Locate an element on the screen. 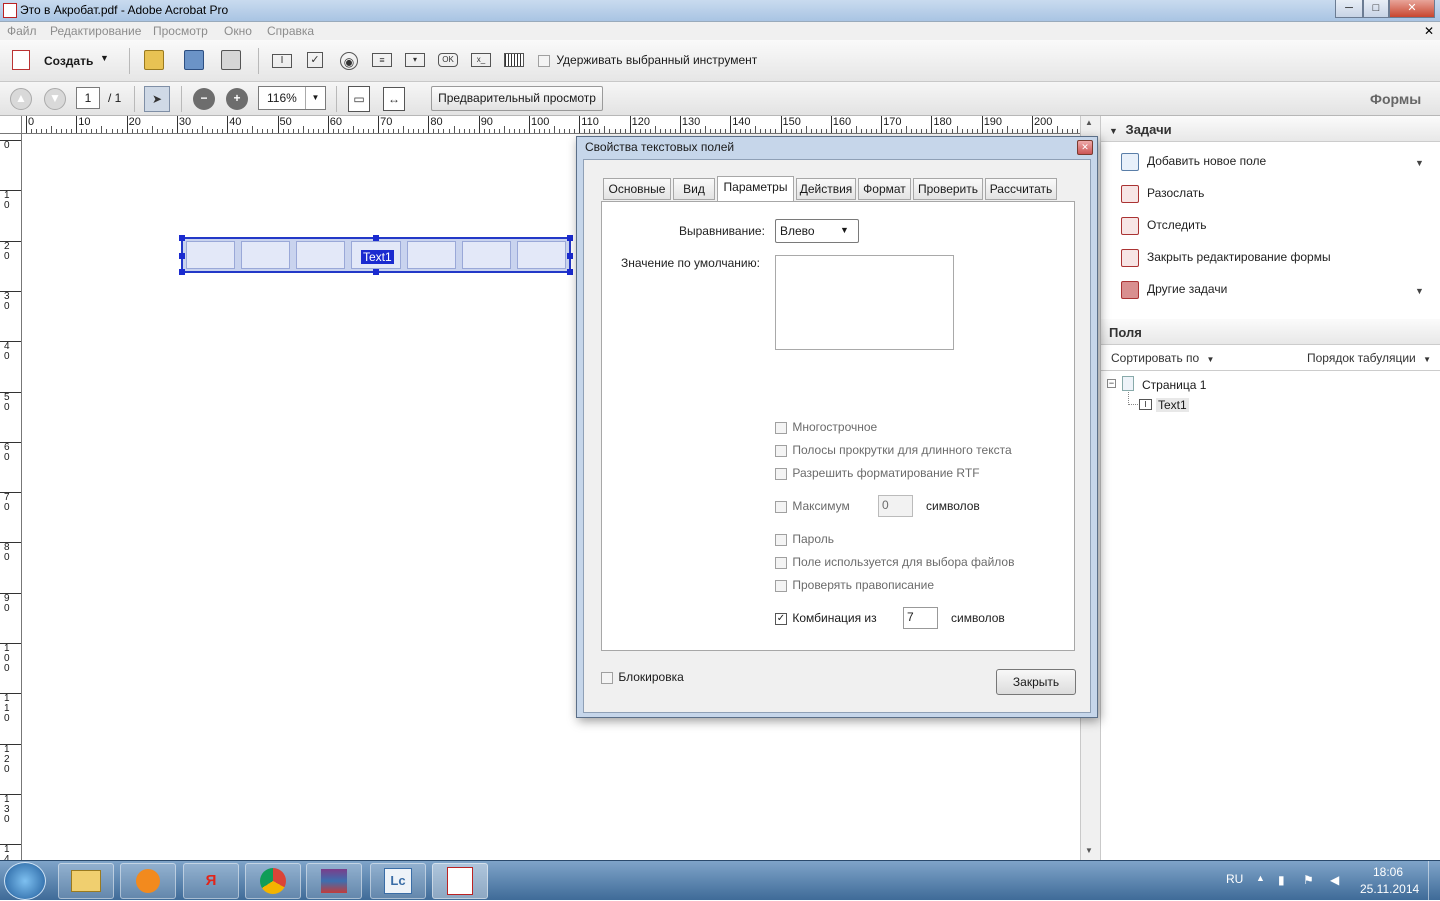  button-tool-icon: OK is located at coordinates (448, 60).